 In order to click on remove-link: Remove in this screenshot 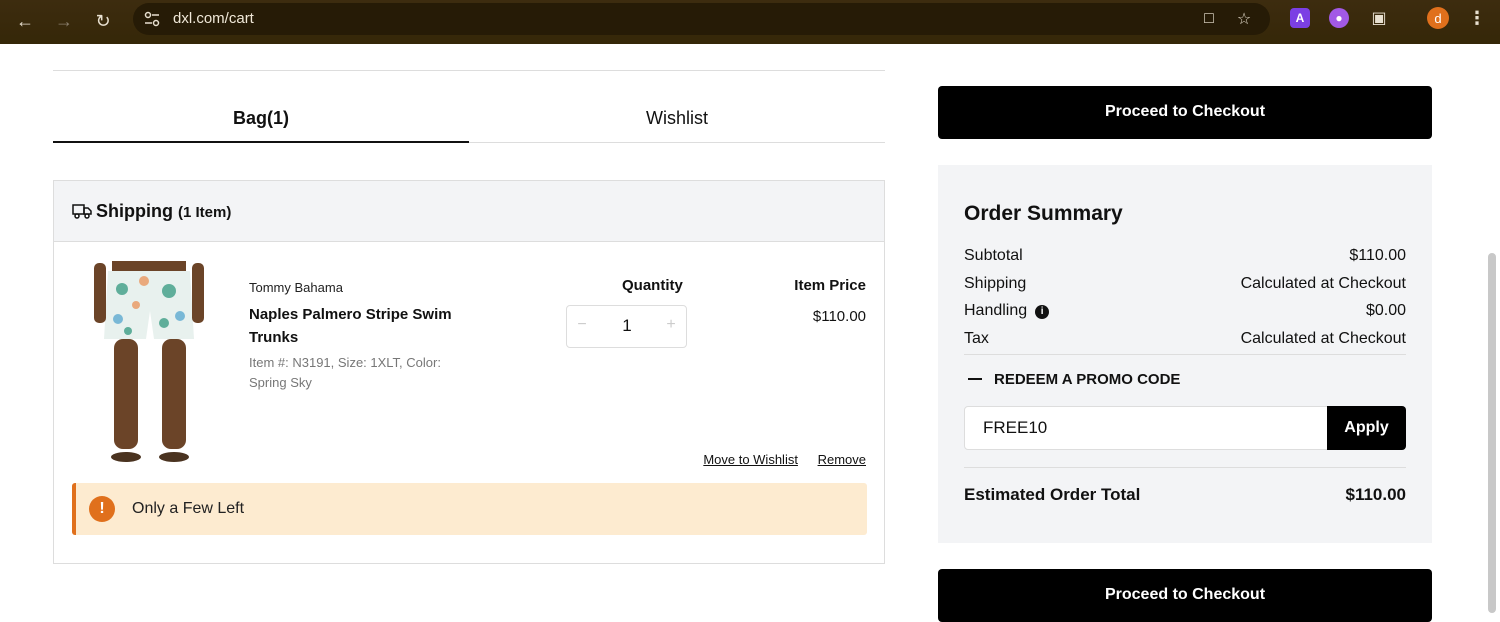, I will do `click(842, 459)`.